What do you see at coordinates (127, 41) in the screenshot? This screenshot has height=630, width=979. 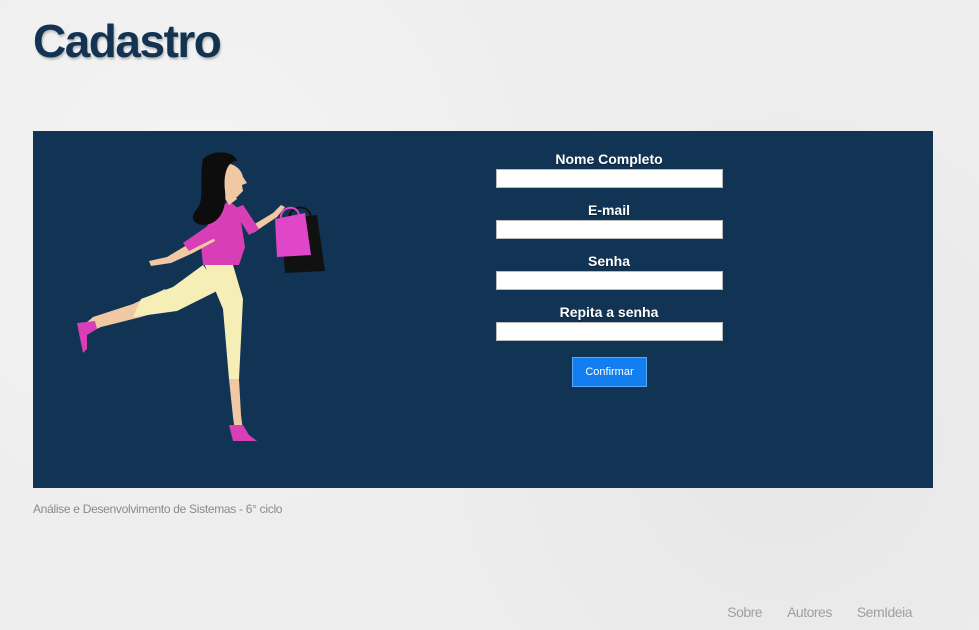 I see `page-title: Cadastro` at bounding box center [127, 41].